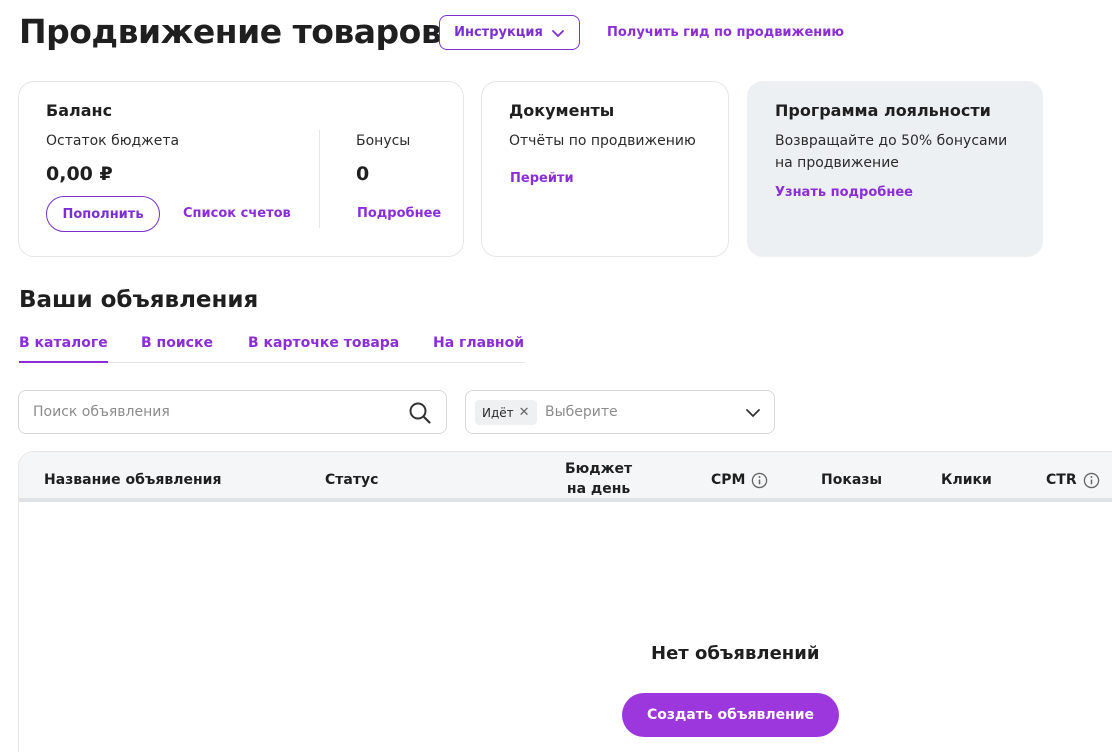 The height and width of the screenshot is (752, 1112). Describe the element at coordinates (598, 489) in the screenshot. I see `column-budget-line2: на день` at that location.